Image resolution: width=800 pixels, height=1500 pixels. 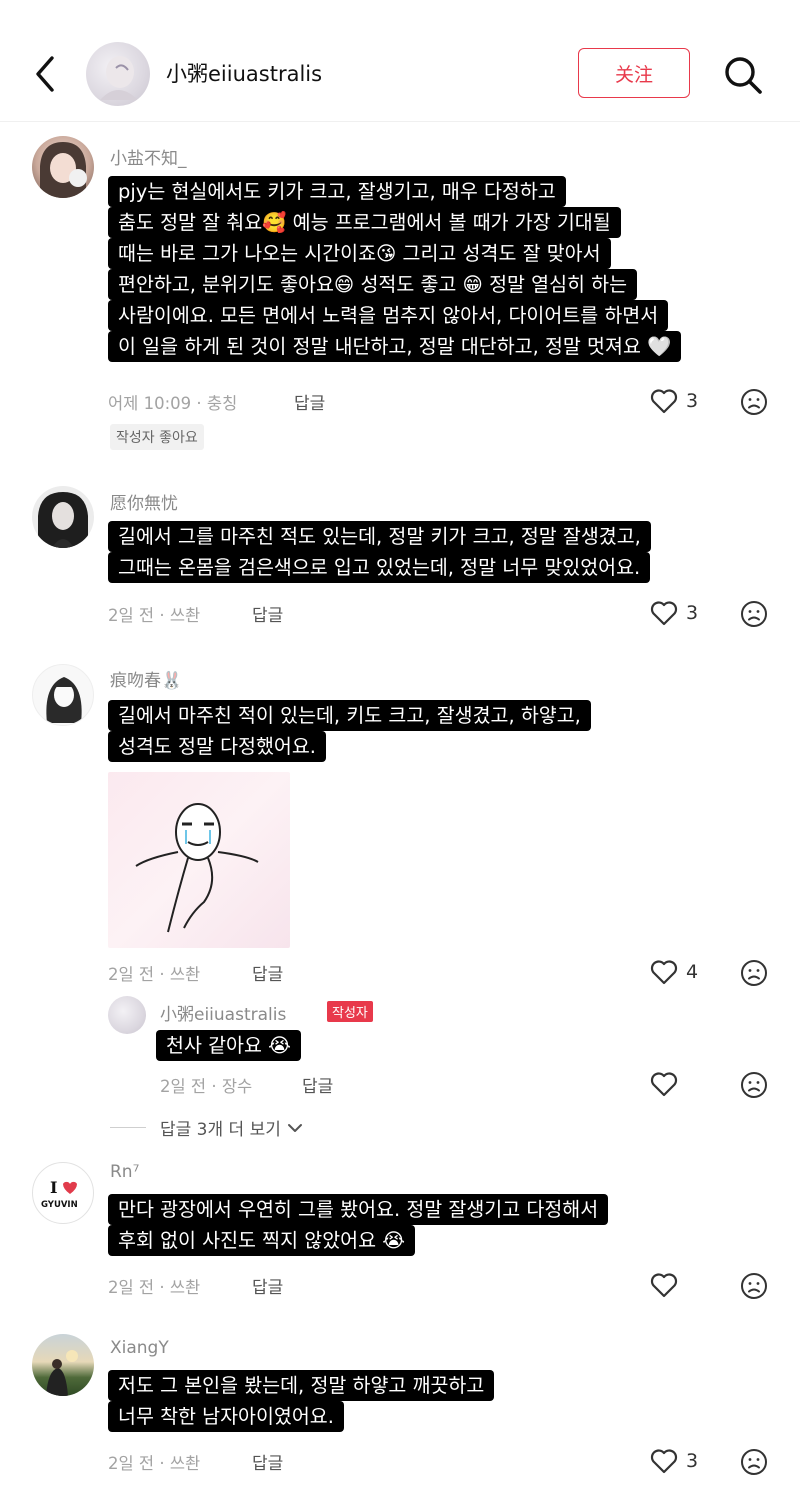 I want to click on svg-text: GYUVIN, so click(x=59, y=1205).